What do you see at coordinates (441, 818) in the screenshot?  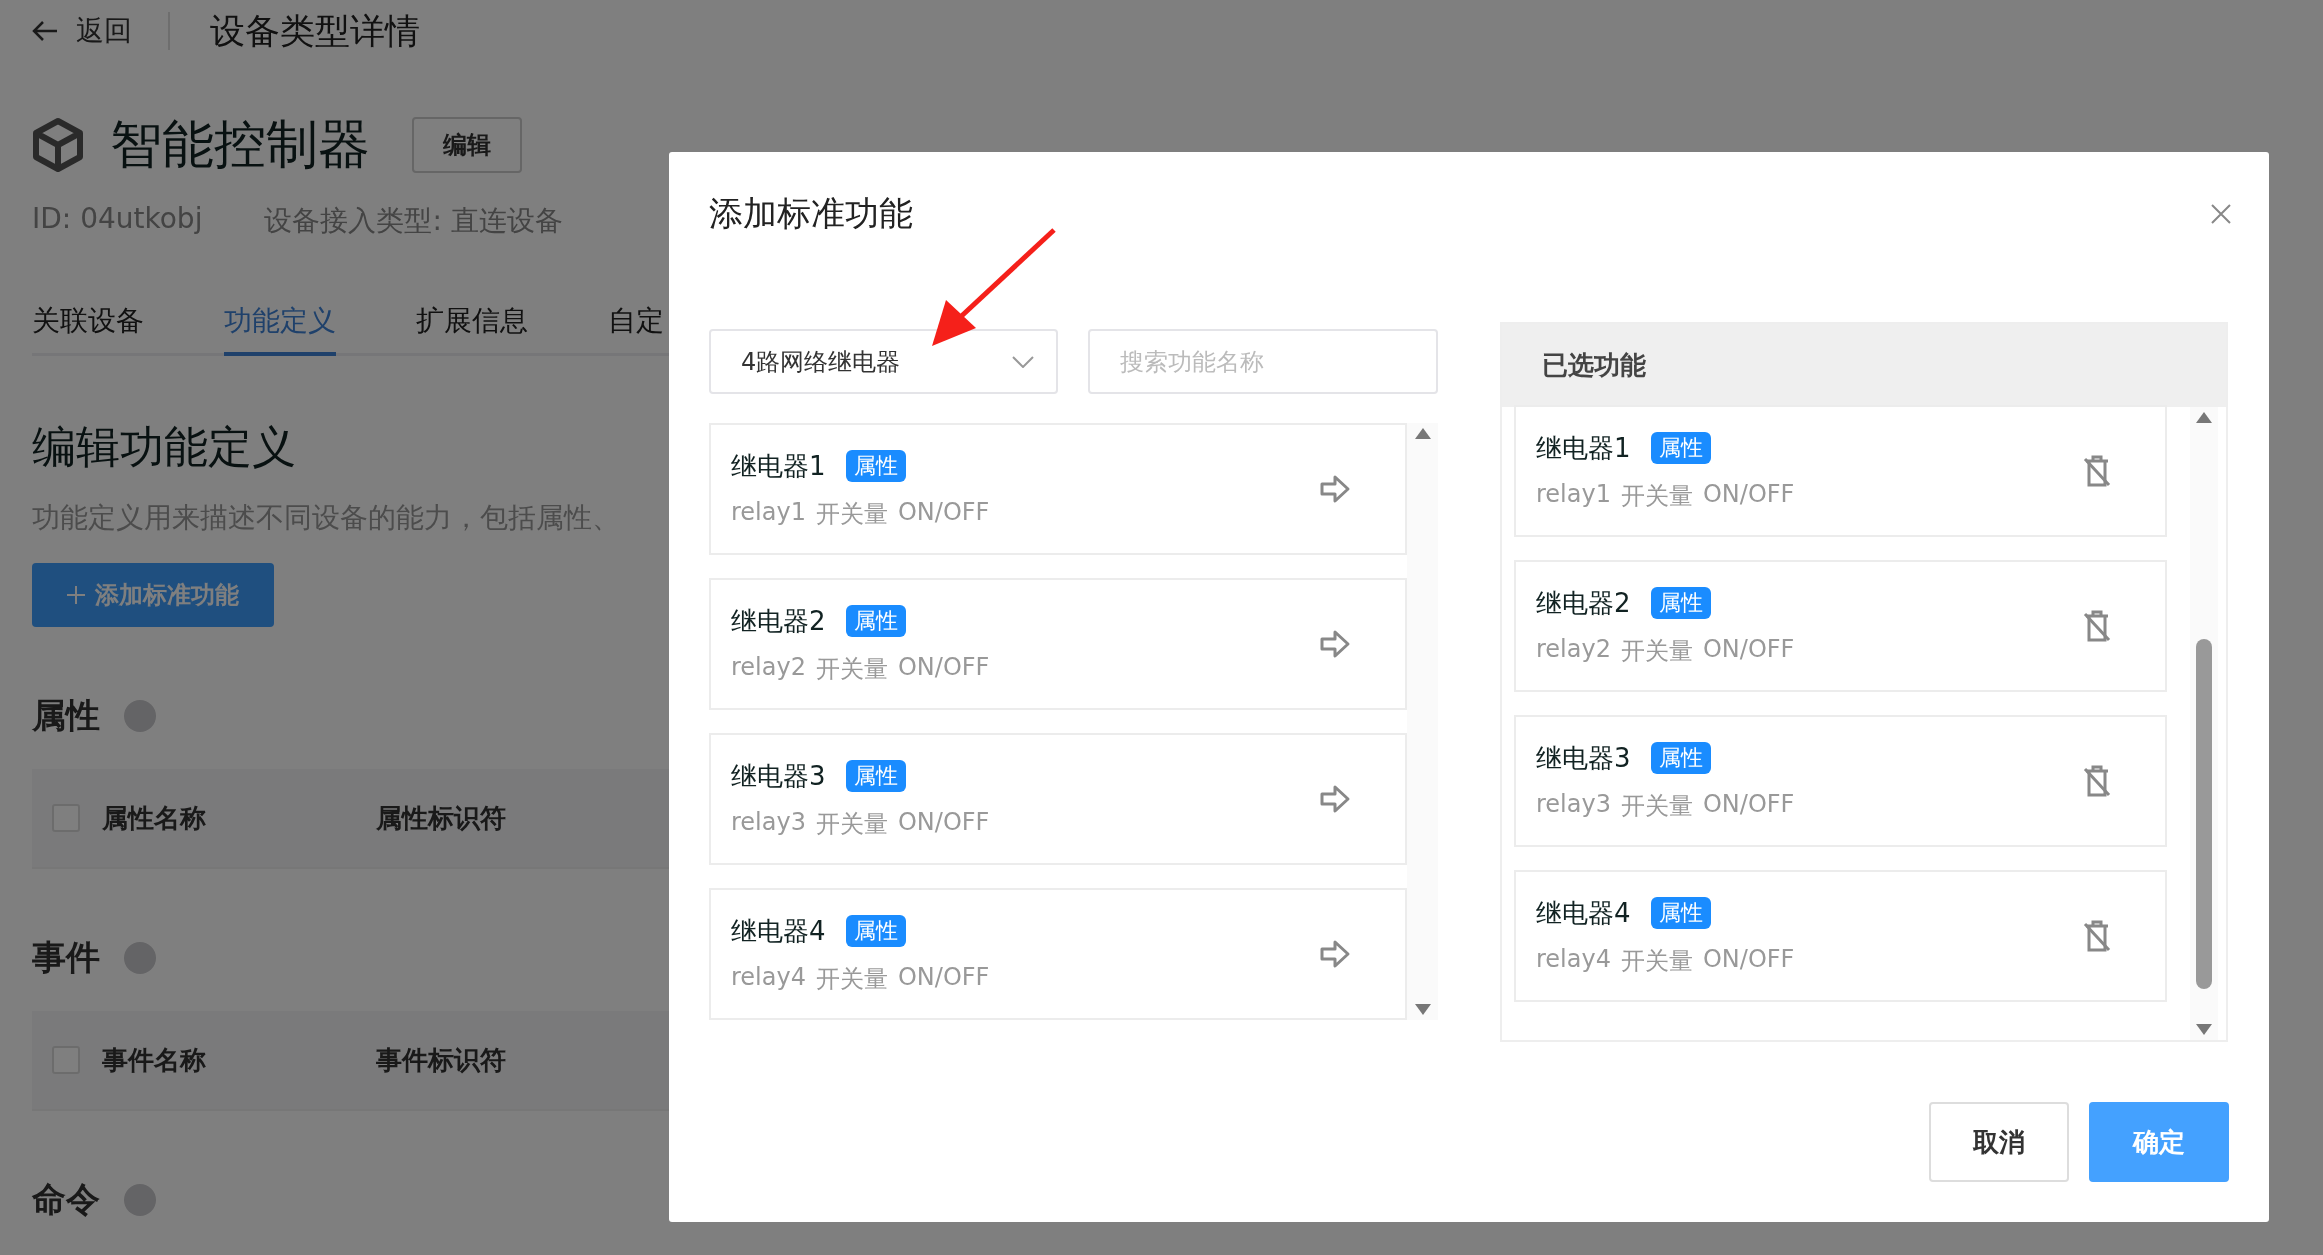 I see `column-header: 属性标识符` at bounding box center [441, 818].